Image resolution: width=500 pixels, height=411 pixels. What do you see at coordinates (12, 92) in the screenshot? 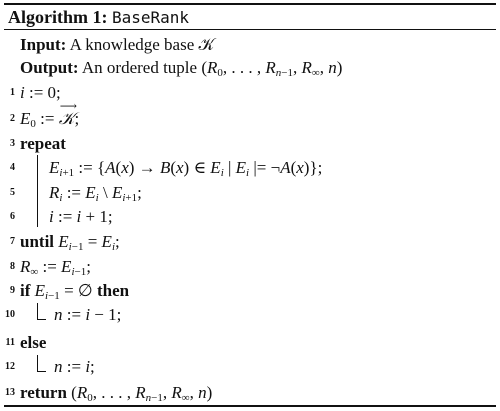
I see `line-number: 1` at bounding box center [12, 92].